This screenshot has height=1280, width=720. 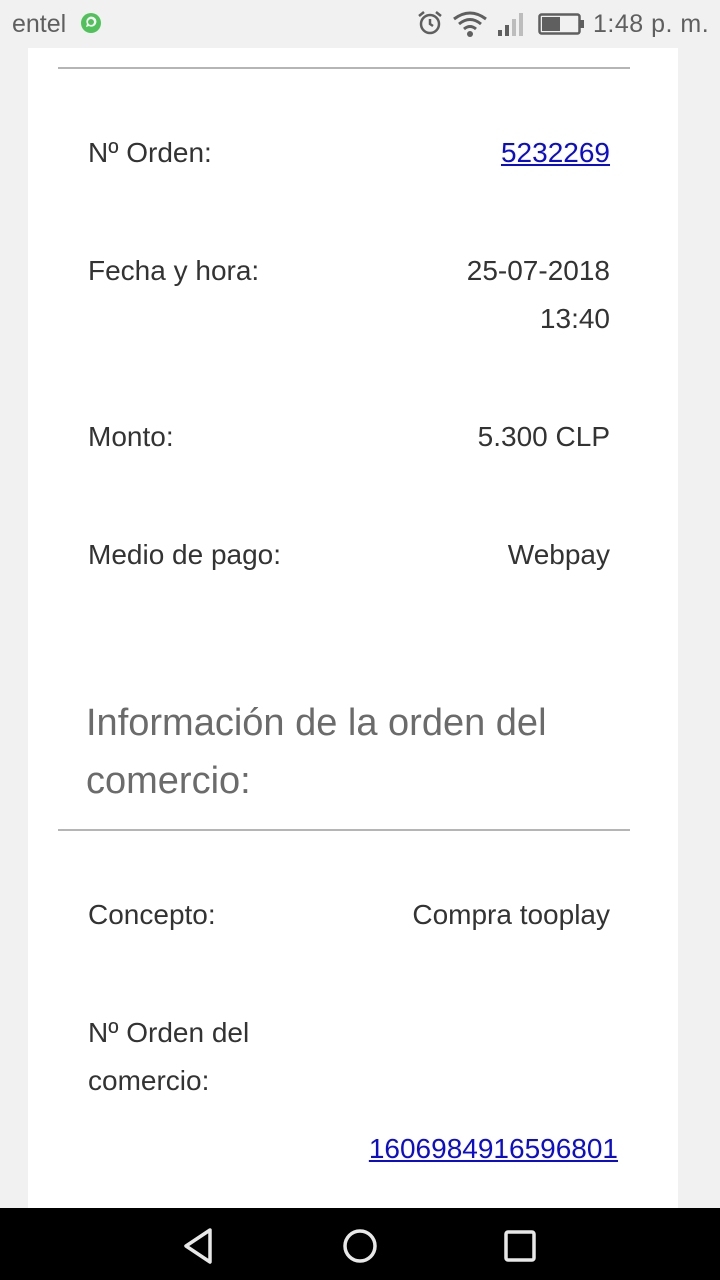 What do you see at coordinates (174, 270) in the screenshot?
I see `date-label: Fecha y hora:` at bounding box center [174, 270].